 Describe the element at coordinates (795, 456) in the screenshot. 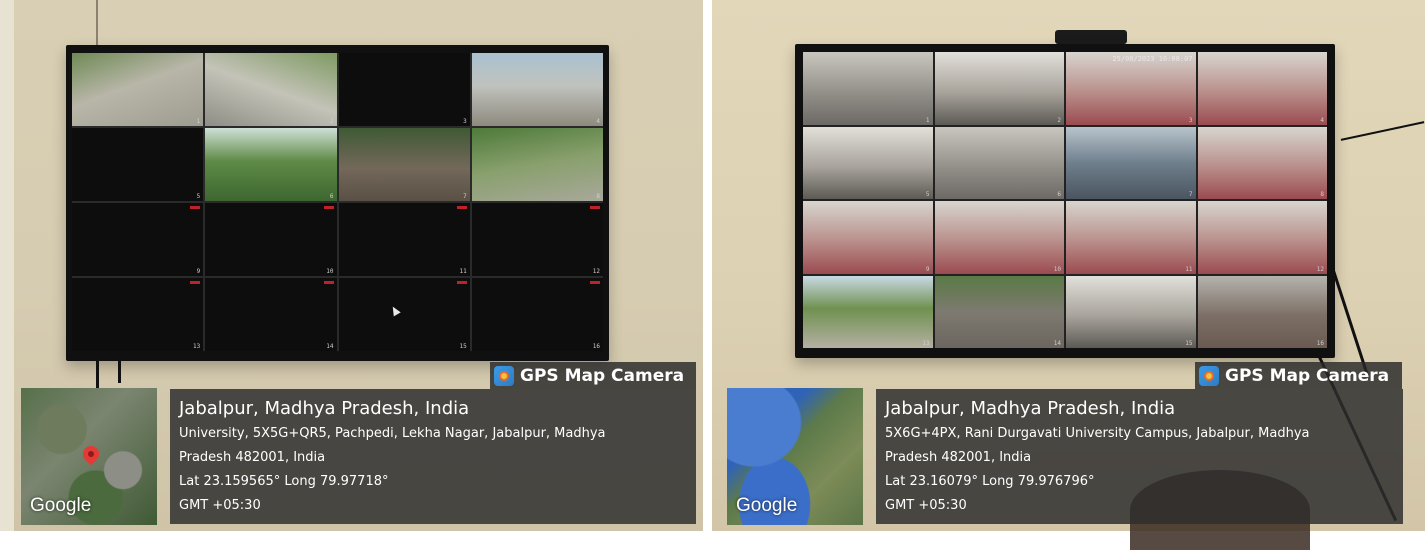

I see `map-thumbnail-right: Google` at that location.